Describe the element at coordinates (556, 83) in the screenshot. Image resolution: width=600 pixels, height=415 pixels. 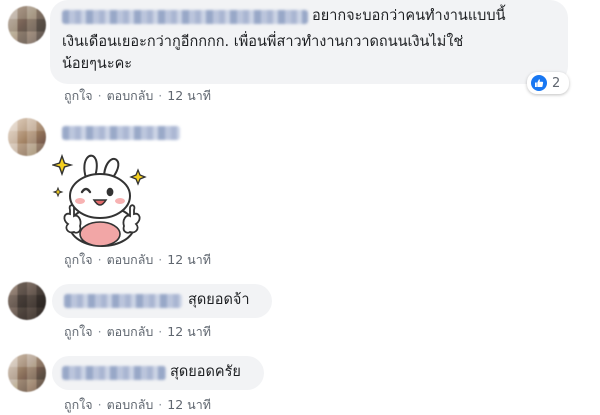
I see `reaction-count: 2` at that location.